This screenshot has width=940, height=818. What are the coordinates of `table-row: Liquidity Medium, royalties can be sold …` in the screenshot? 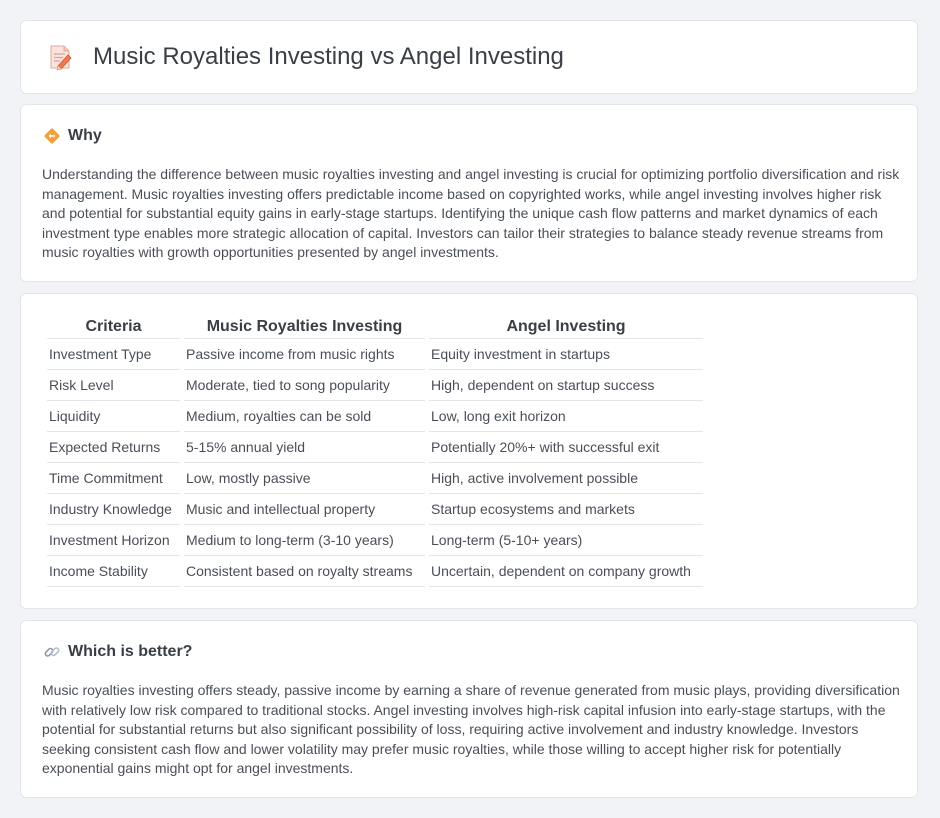 It's located at (375, 416).